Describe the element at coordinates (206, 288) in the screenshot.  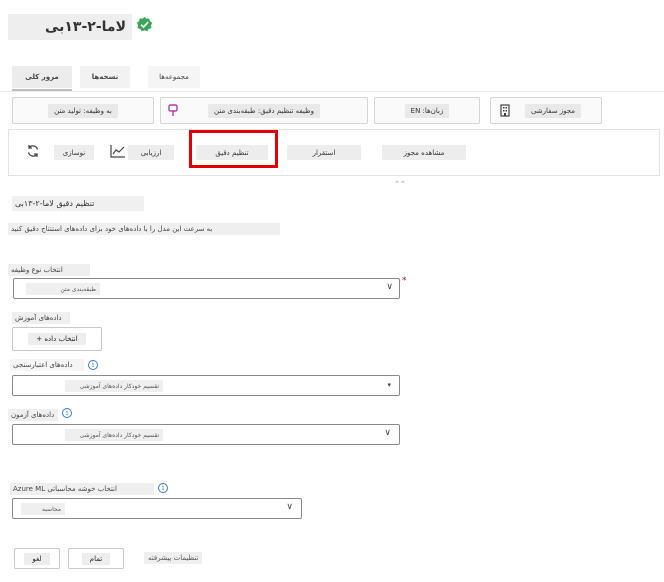
I see `task-type-select: طبقه‌بندی متن ∨` at that location.